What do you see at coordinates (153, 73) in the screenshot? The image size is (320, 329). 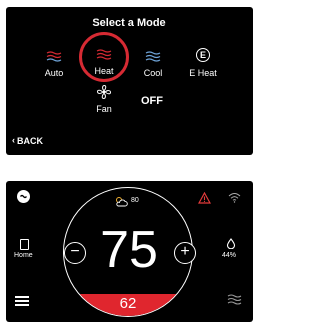 I see `mode-cool-label: Cool` at bounding box center [153, 73].